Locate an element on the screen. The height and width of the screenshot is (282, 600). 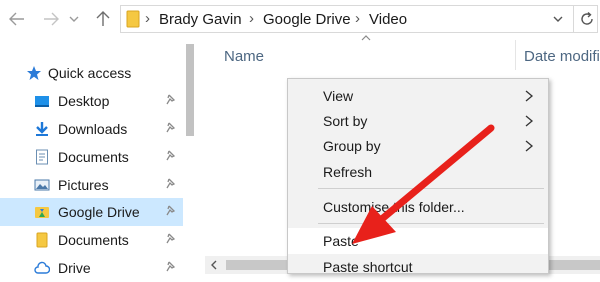
sidebar-item-label: Downloads is located at coordinates (93, 129).